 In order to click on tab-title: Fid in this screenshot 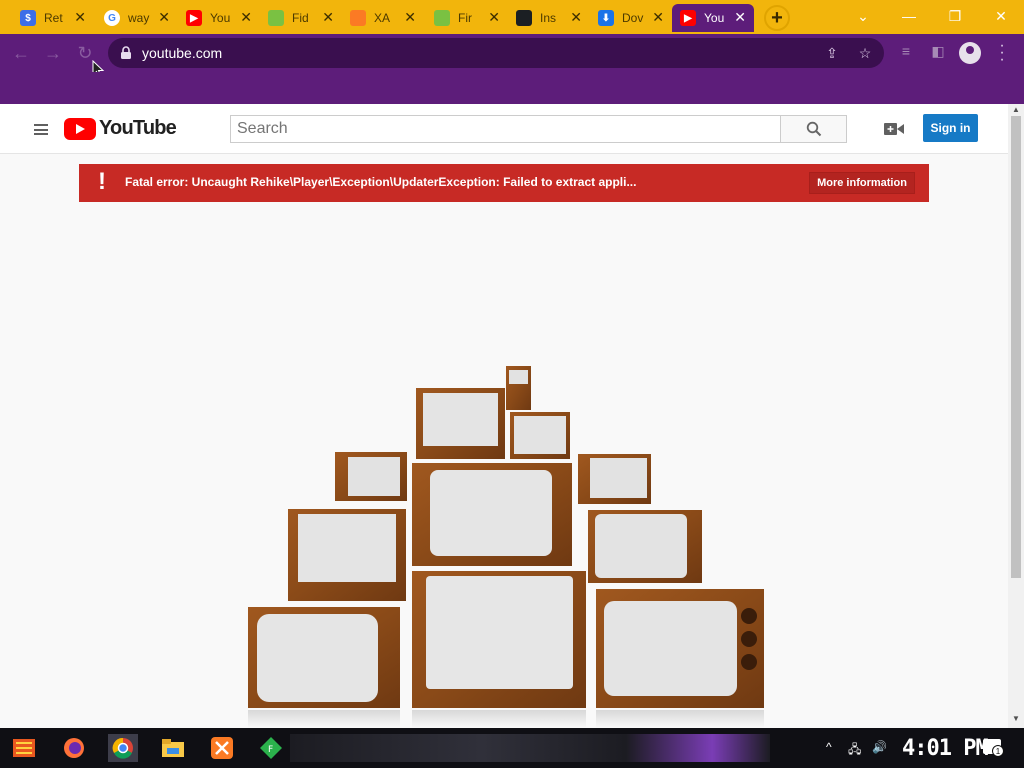, I will do `click(300, 18)`.